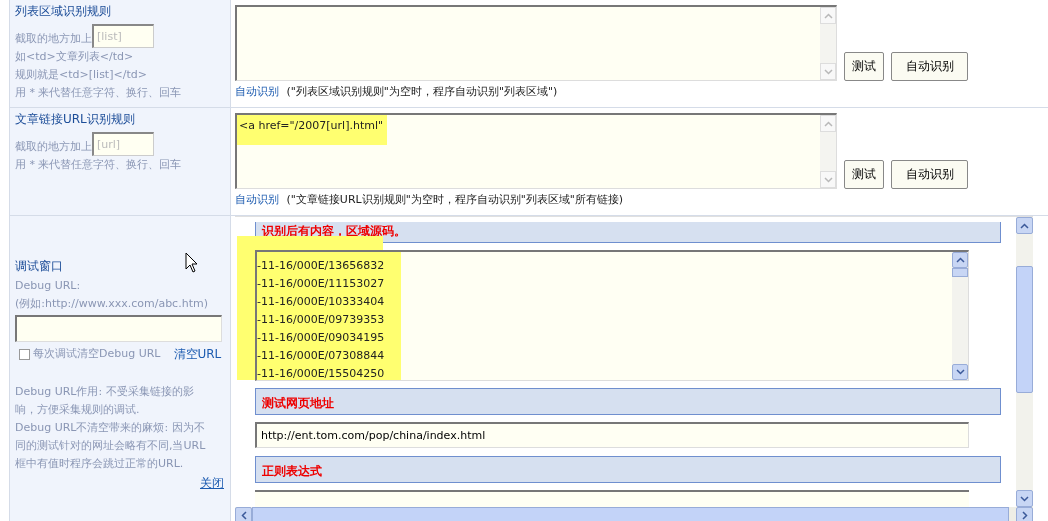  Describe the element at coordinates (111, 446) in the screenshot. I see `help-text: Debug URL不清空带来的麻烦: 因为不同的测试针对的网址会略有不同,当URL框中有值时程序会跳过正常的URL.` at that location.